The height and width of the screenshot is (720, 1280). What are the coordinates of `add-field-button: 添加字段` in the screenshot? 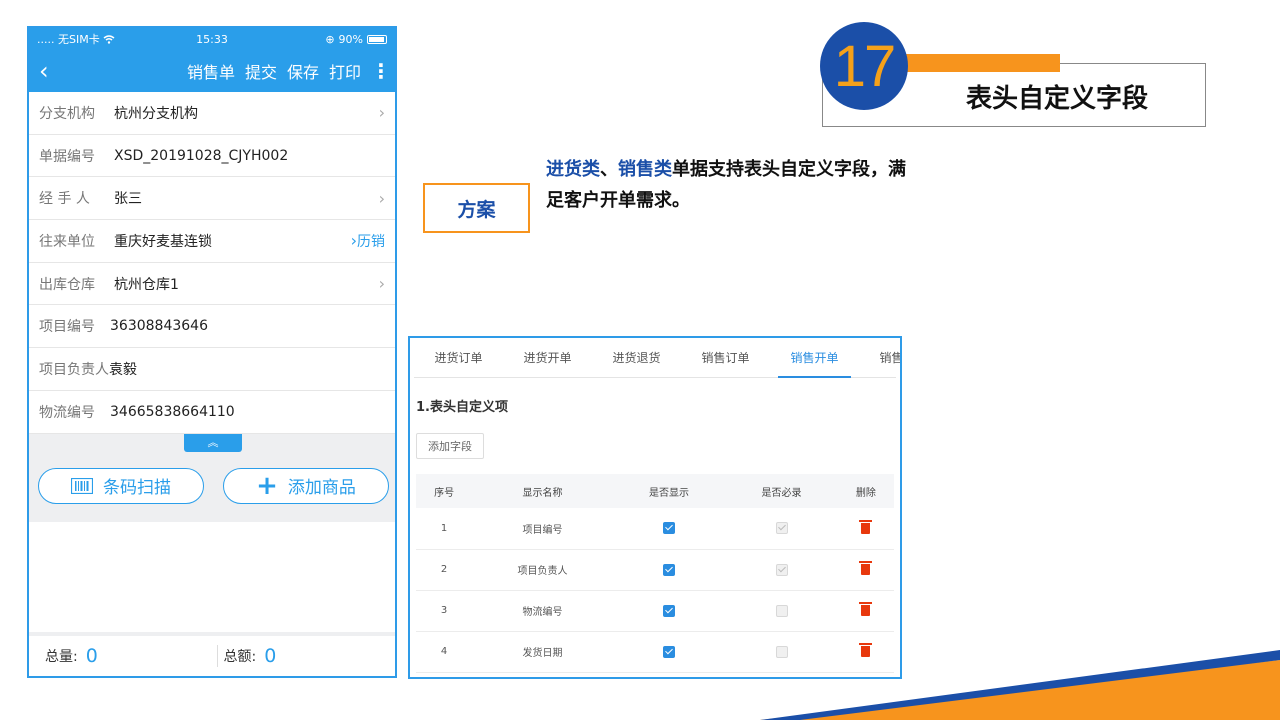 It's located at (450, 446).